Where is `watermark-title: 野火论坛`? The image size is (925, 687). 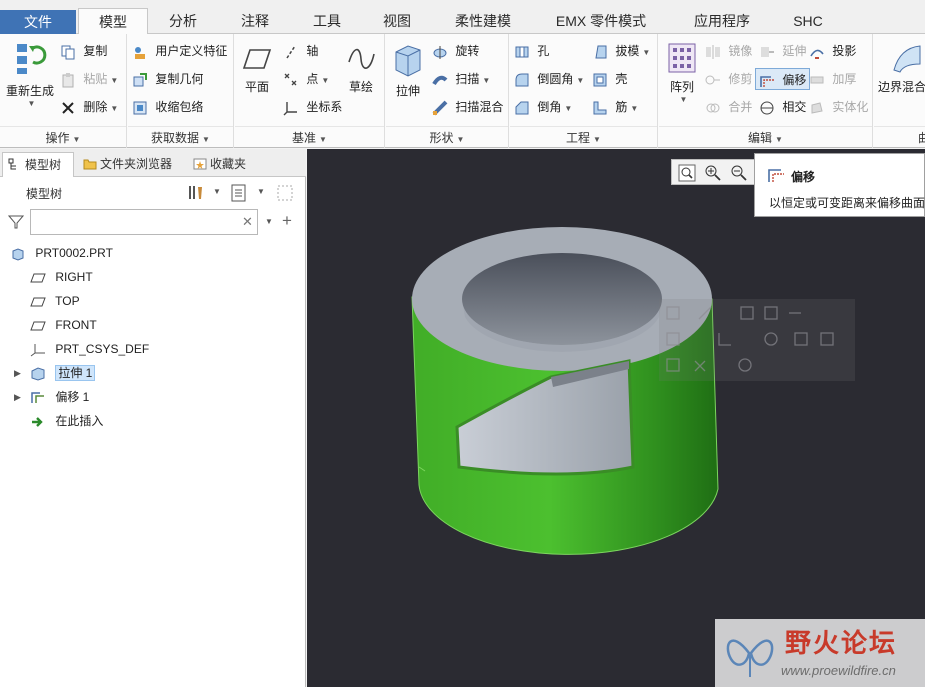
watermark-title: 野火论坛 is located at coordinates (841, 644).